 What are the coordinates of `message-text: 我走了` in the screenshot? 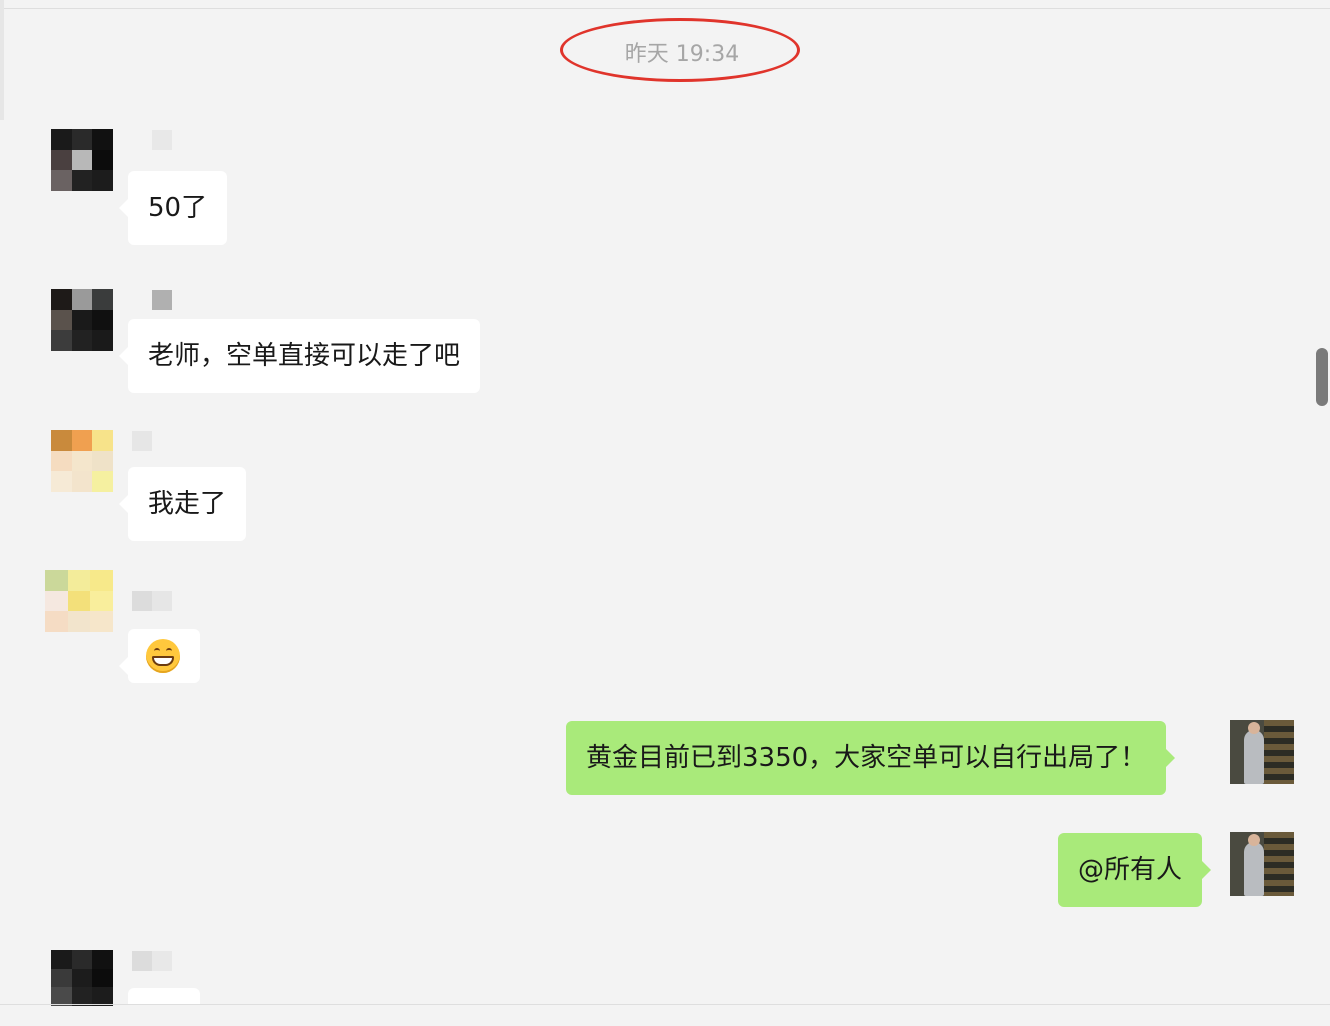 It's located at (187, 504).